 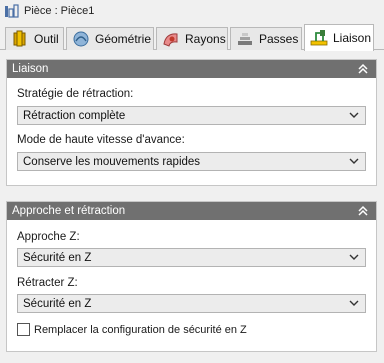 What do you see at coordinates (112, 161) in the screenshot?
I see `select-value: Conserve les mouvements rapides` at bounding box center [112, 161].